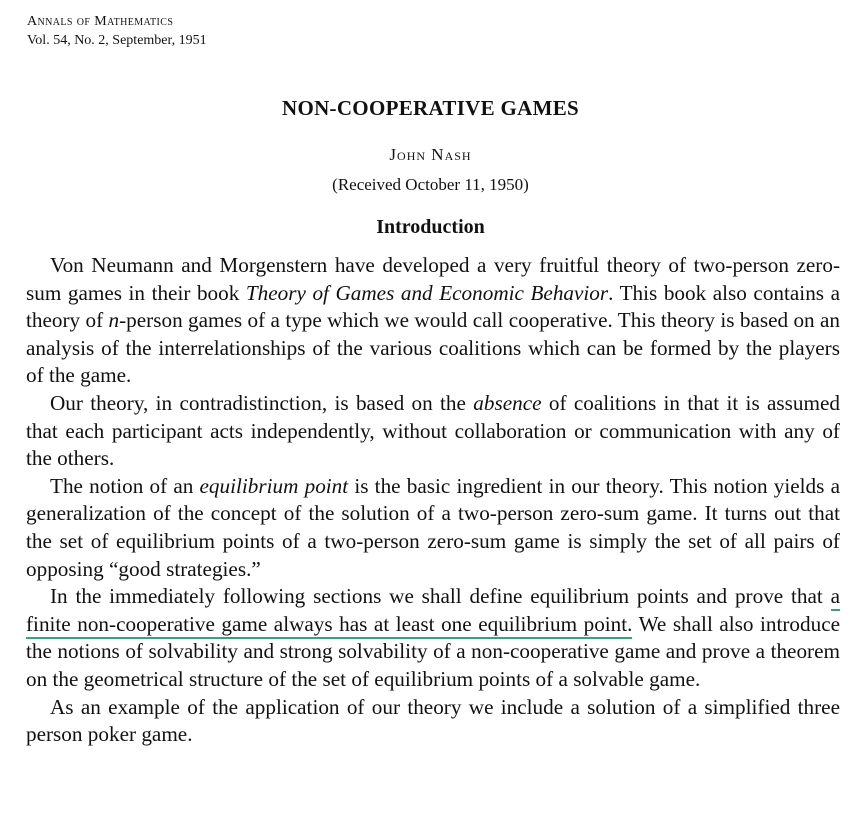  What do you see at coordinates (430, 154) in the screenshot?
I see `paper-author: John Nash` at bounding box center [430, 154].